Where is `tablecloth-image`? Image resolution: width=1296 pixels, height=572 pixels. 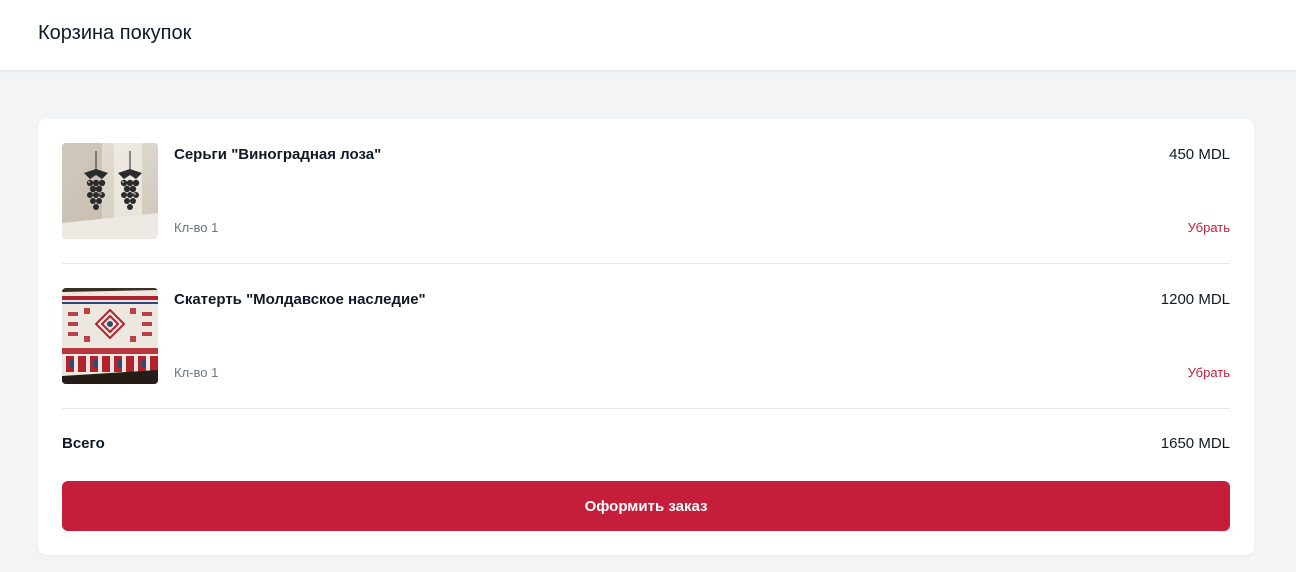 tablecloth-image is located at coordinates (110, 336).